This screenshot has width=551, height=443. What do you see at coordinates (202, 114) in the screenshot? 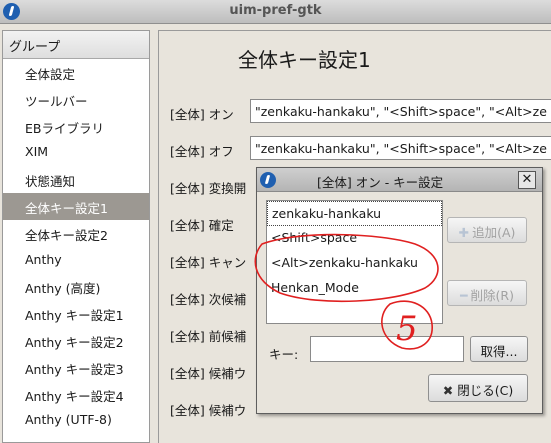
I see `key-row-label: [全体] オン` at bounding box center [202, 114].